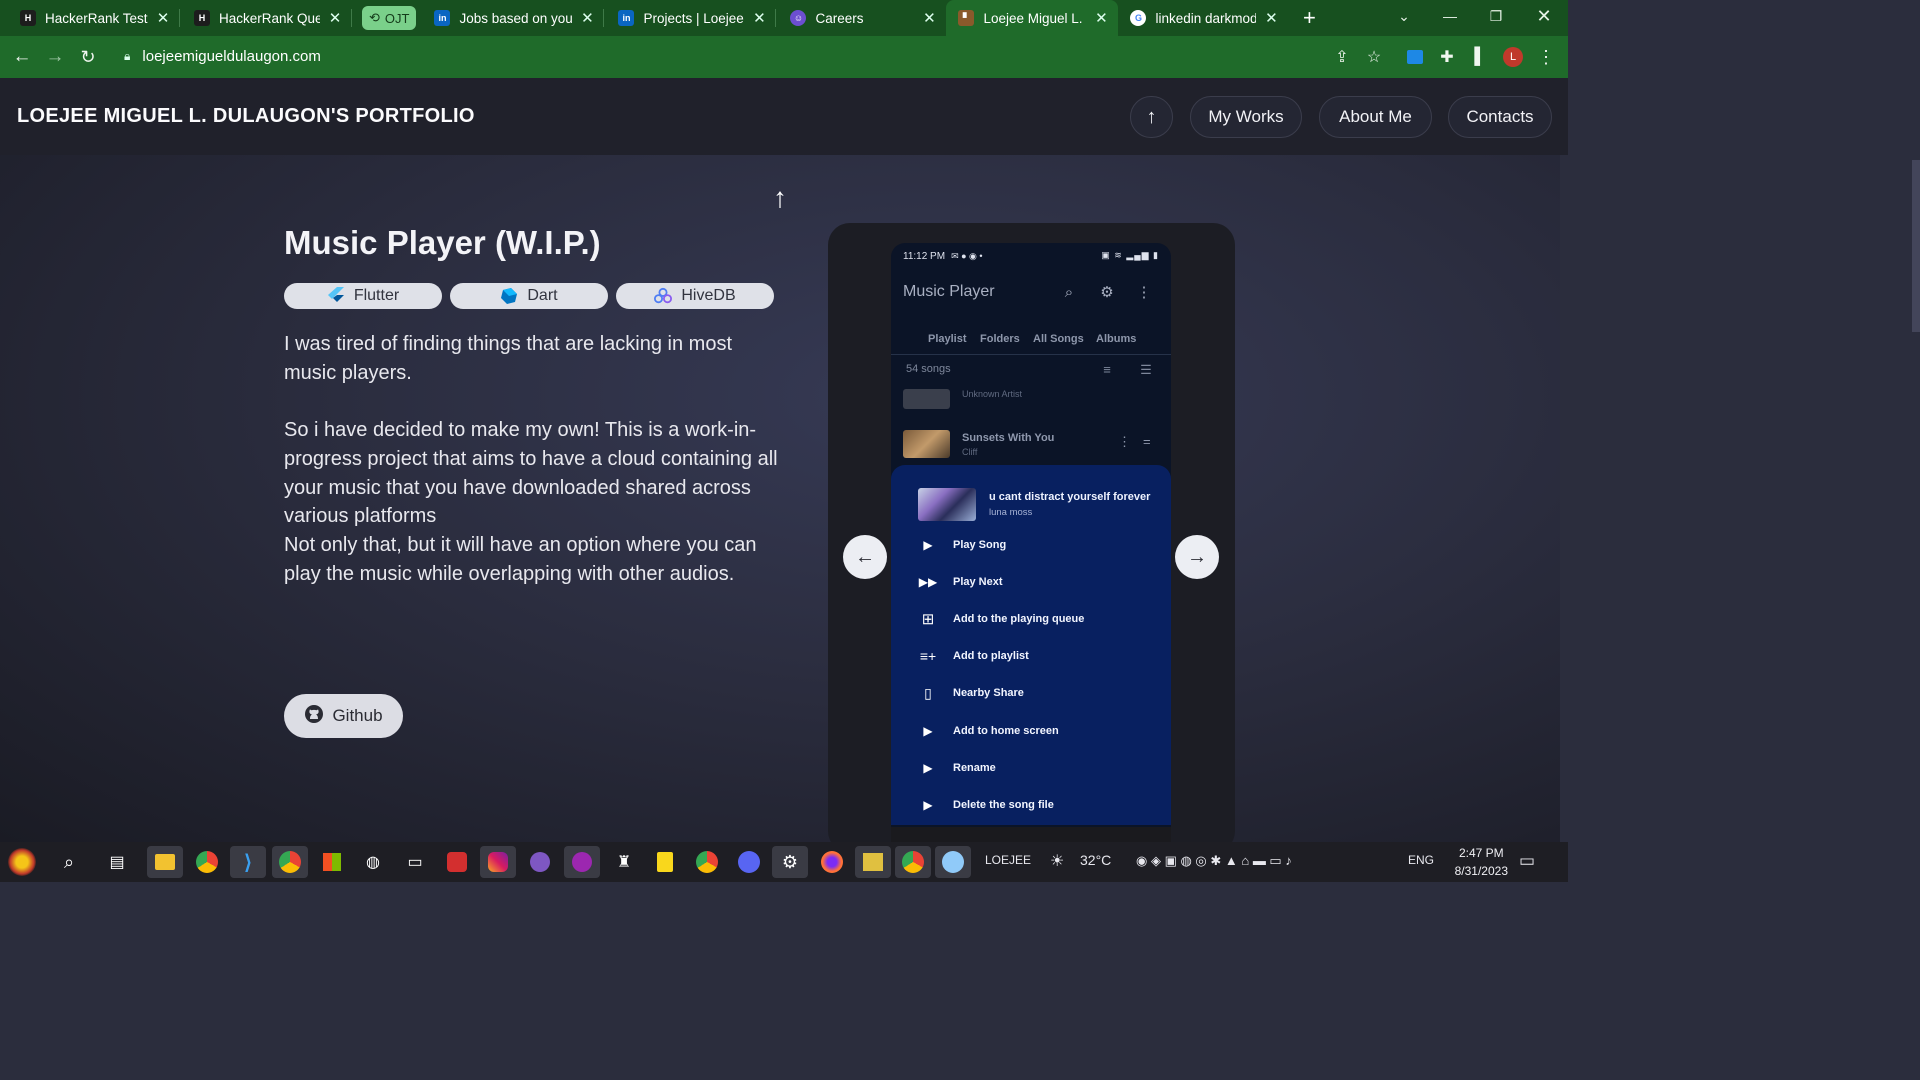  I want to click on browser-tab: H HackerRank Questic ✕, so click(266, 18).